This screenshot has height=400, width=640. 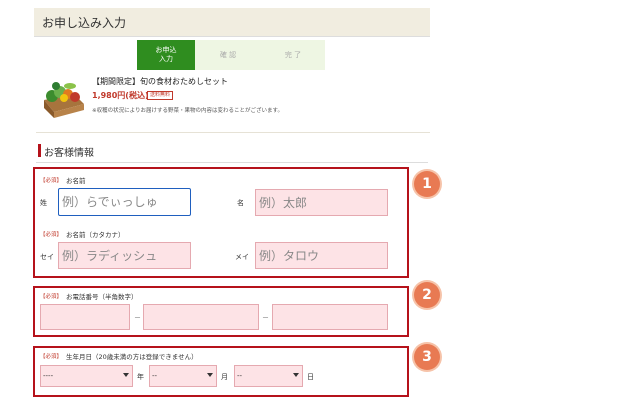 What do you see at coordinates (86, 376) in the screenshot?
I see `birth-year-select: ----` at bounding box center [86, 376].